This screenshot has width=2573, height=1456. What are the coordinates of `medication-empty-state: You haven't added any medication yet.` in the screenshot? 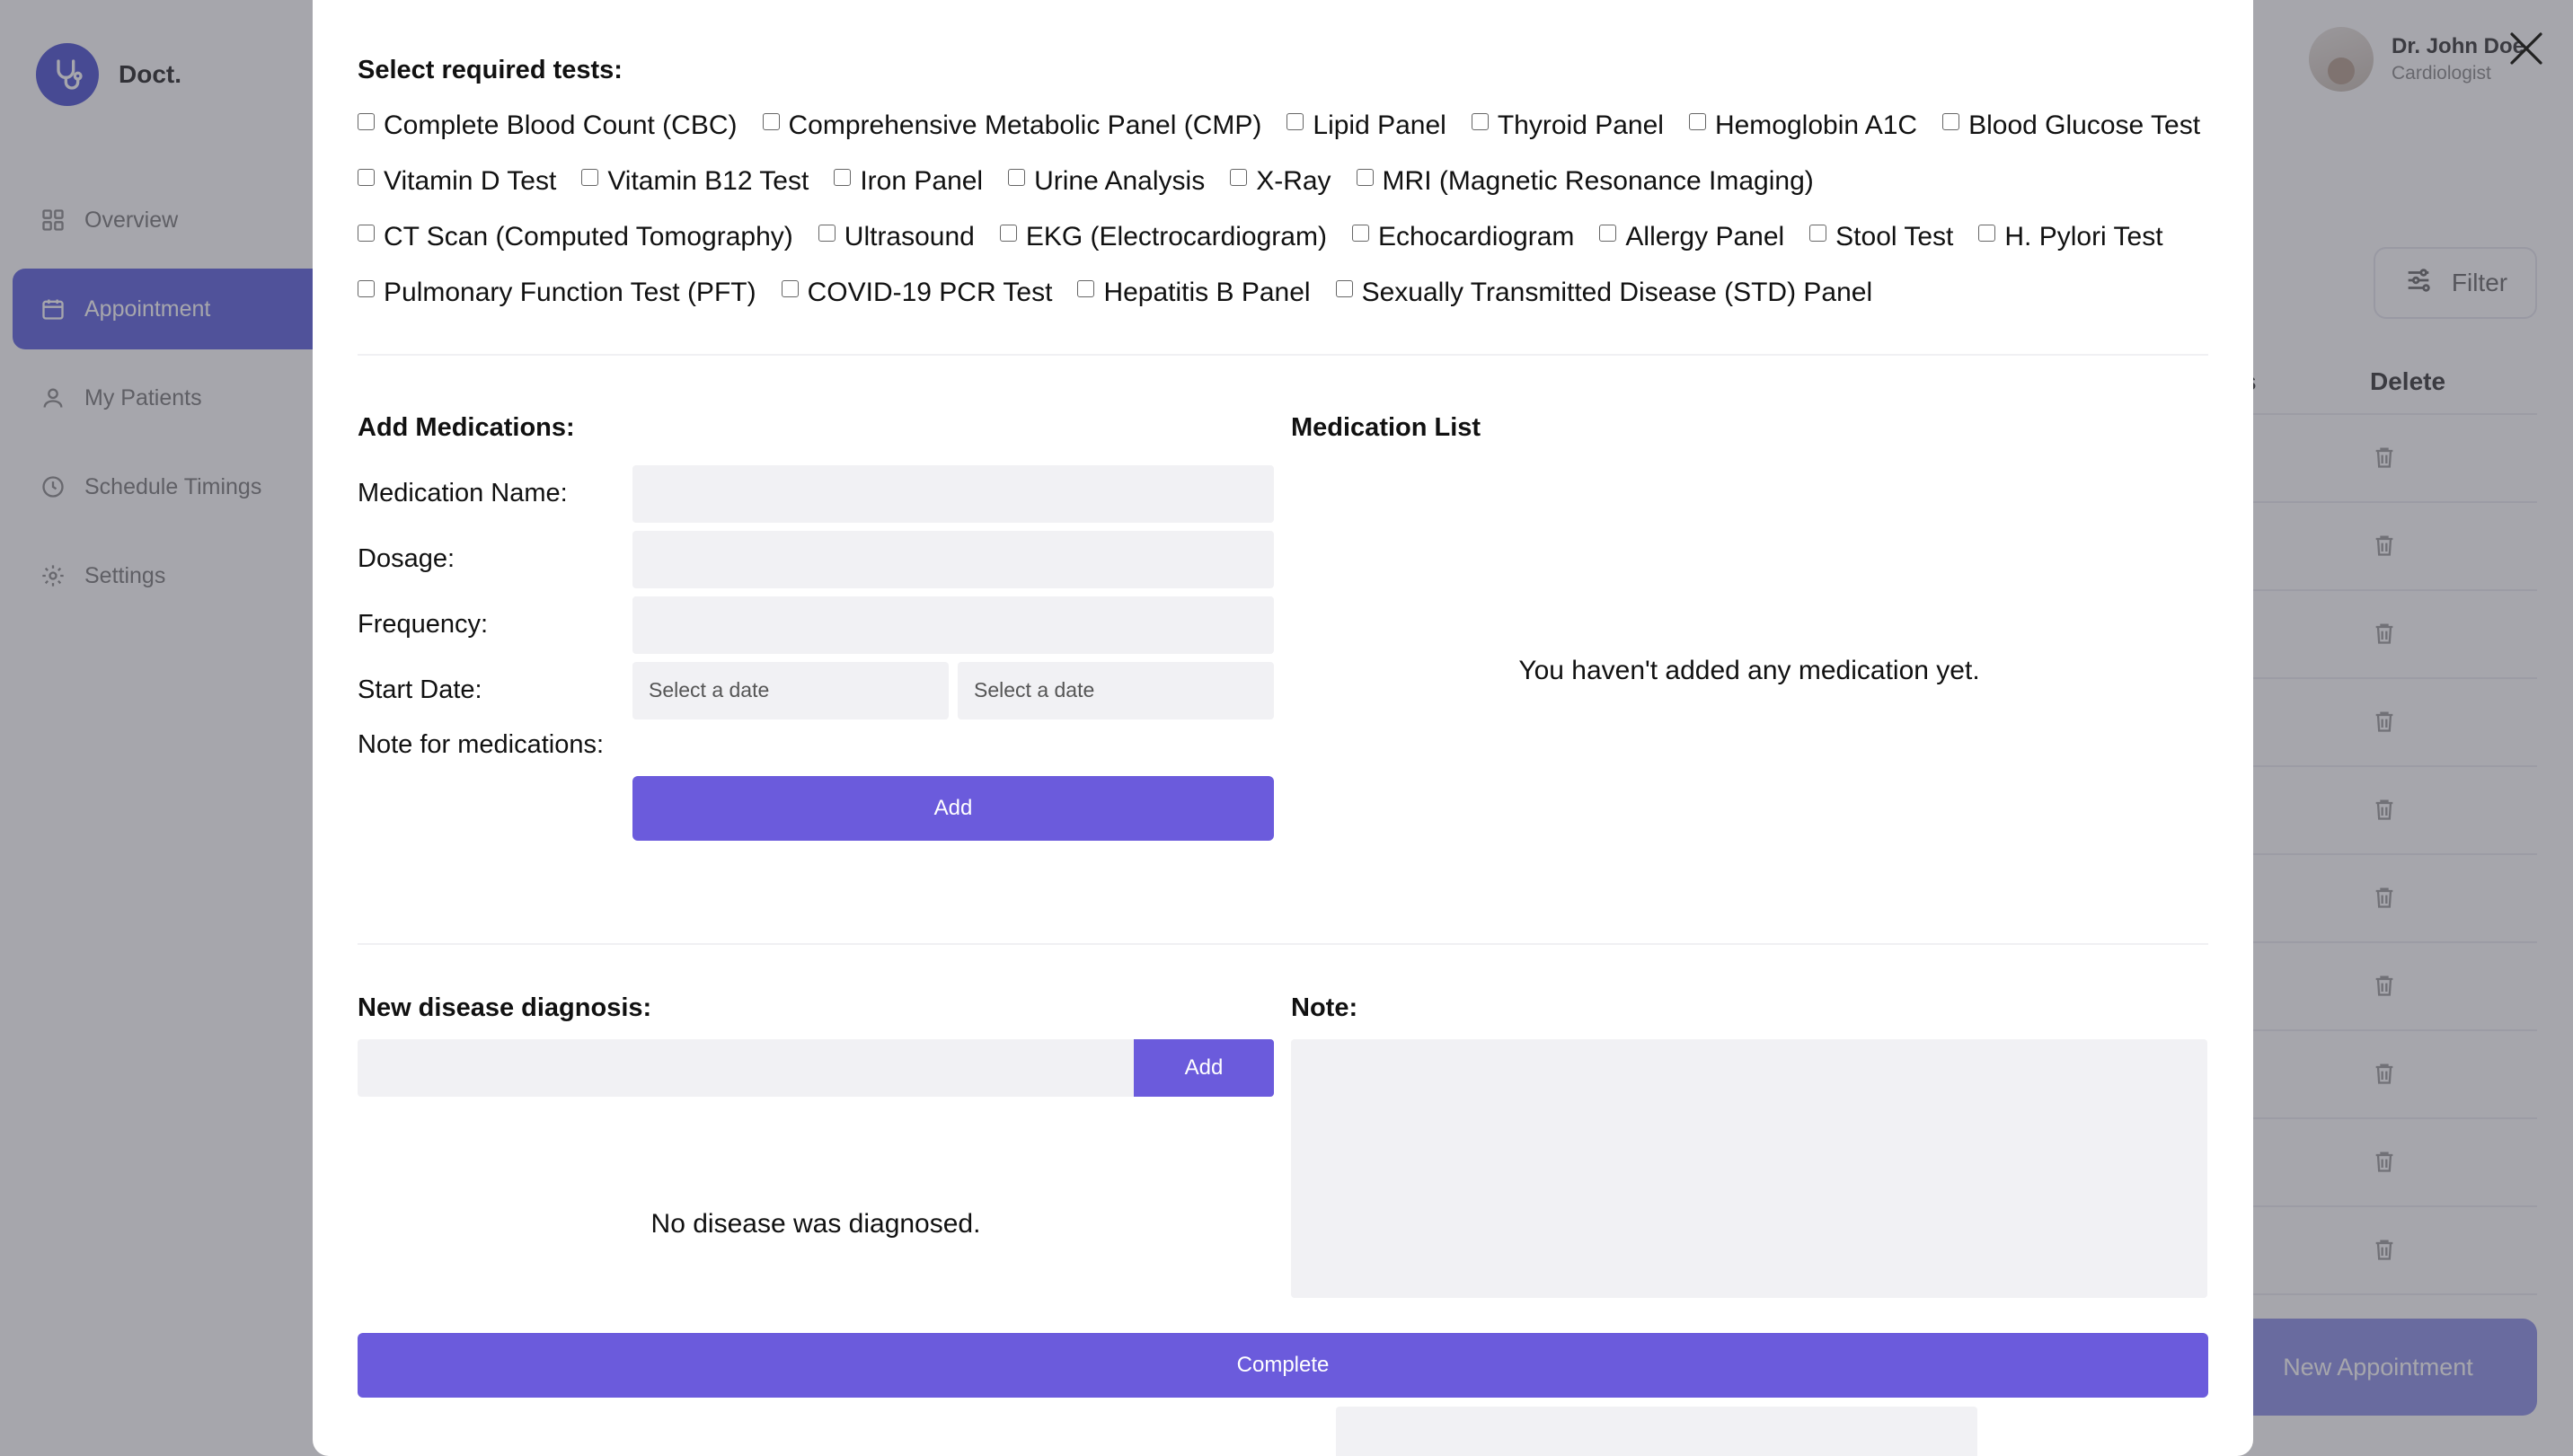 It's located at (1749, 670).